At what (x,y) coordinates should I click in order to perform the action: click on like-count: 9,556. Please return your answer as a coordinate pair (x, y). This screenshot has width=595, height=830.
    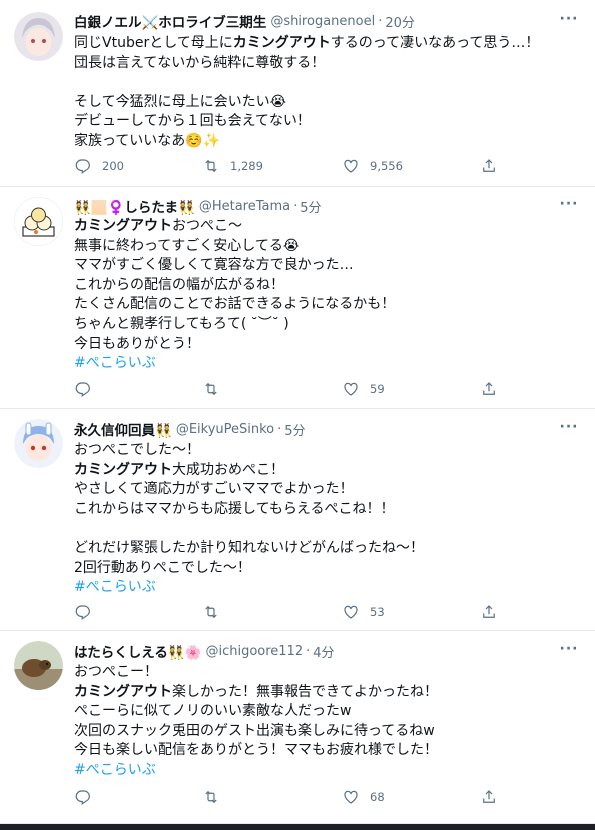
    Looking at the image, I should click on (386, 166).